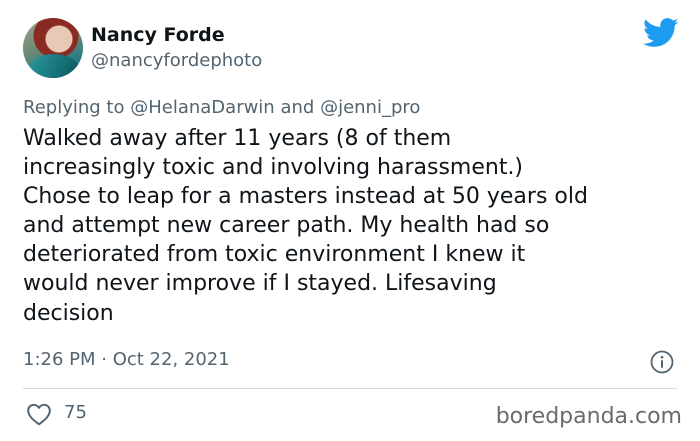  What do you see at coordinates (39, 414) in the screenshot?
I see `heart-icon` at bounding box center [39, 414].